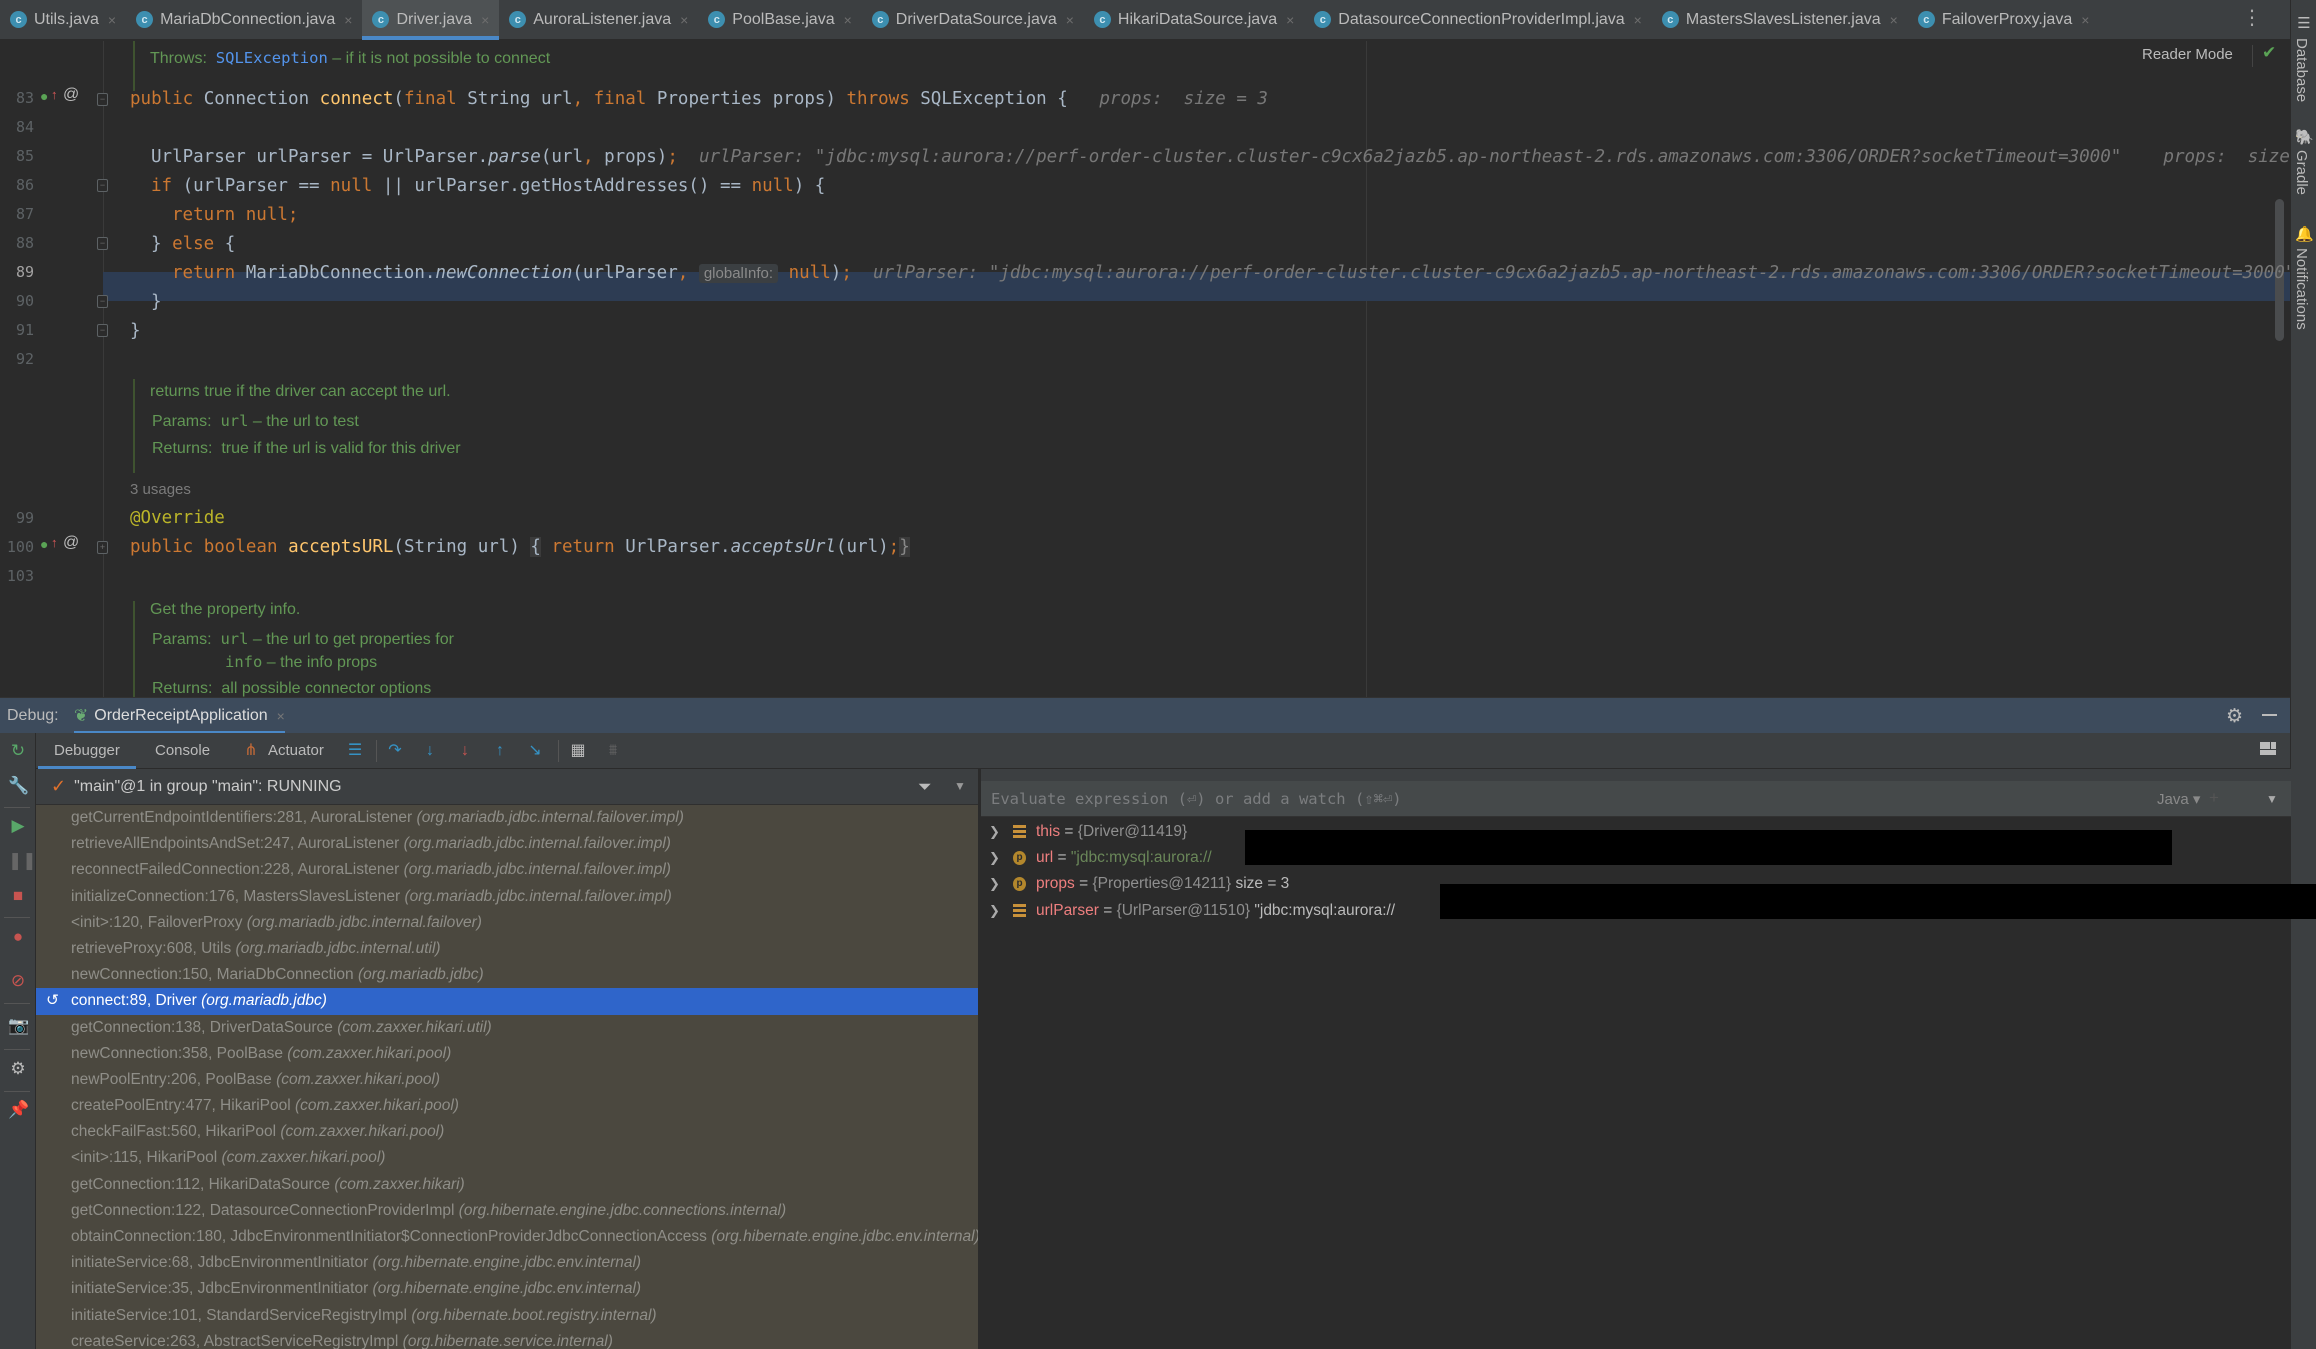  What do you see at coordinates (535, 751) in the screenshot?
I see `run-to-cursor-icon: ↘` at bounding box center [535, 751].